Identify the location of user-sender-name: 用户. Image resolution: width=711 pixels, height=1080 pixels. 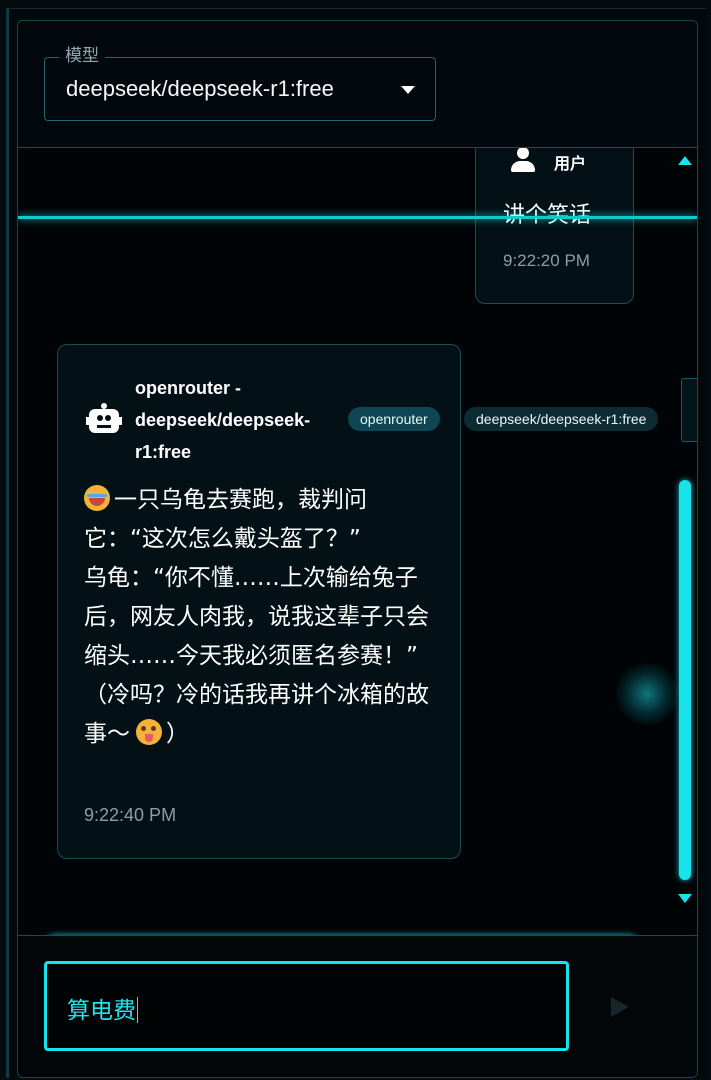
(570, 163).